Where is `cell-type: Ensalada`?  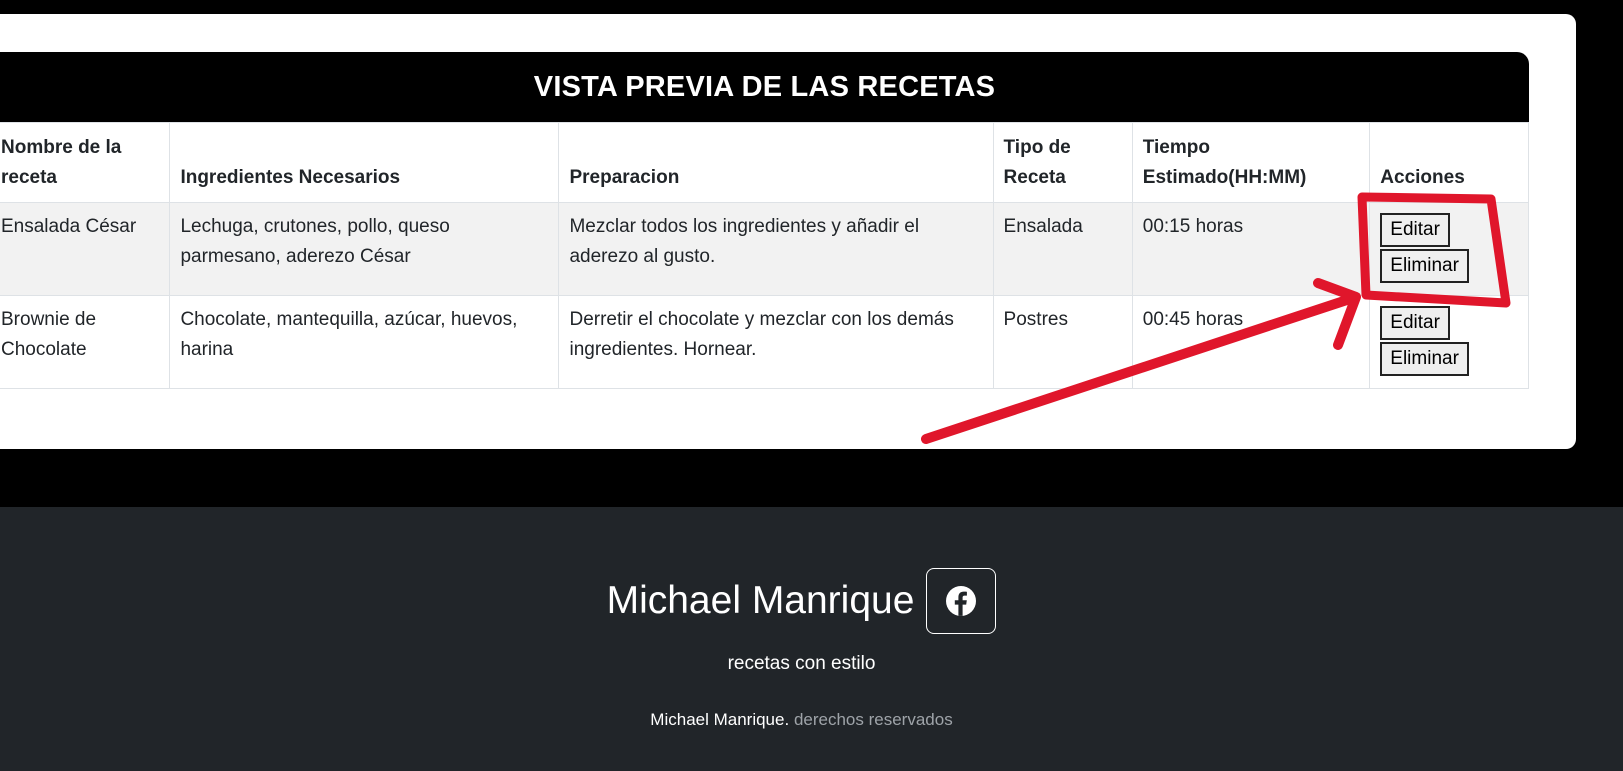
cell-type: Ensalada is located at coordinates (1062, 249).